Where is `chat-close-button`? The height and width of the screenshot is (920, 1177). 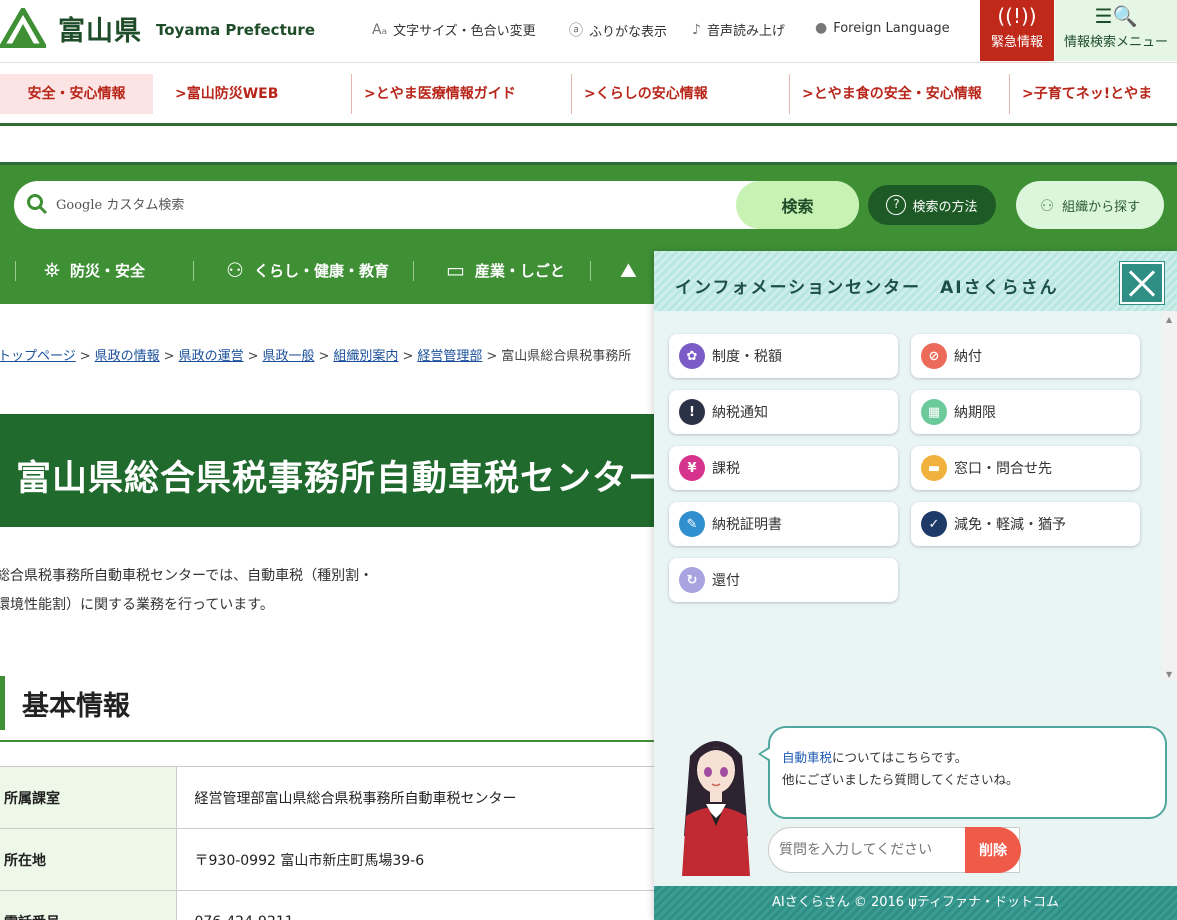
chat-close-button is located at coordinates (1142, 283).